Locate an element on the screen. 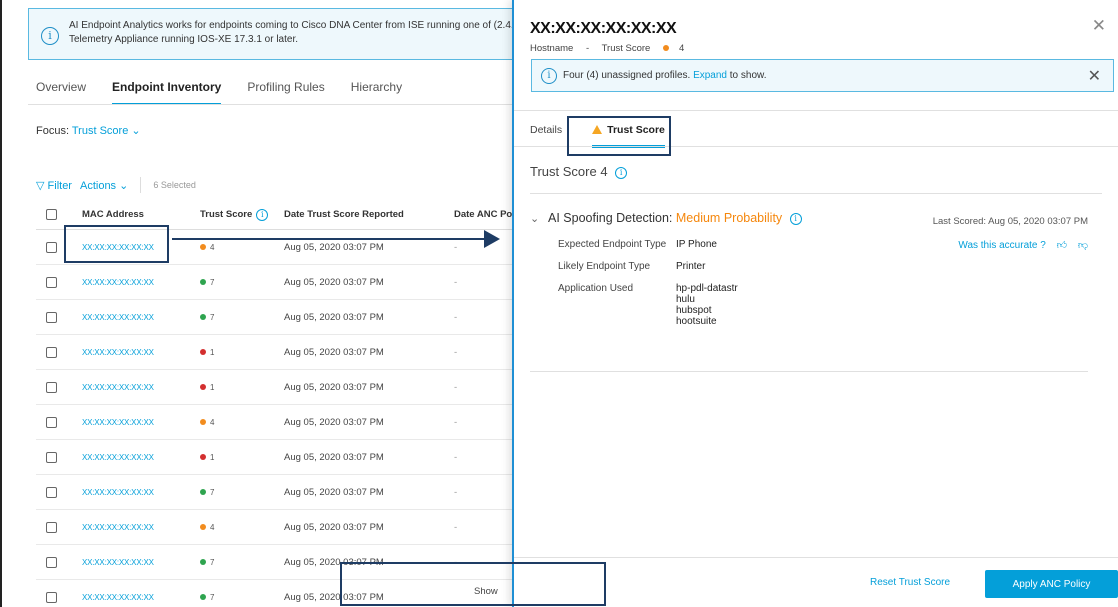  drawer-footer: Reset Trust Score Apply ANC Policy is located at coordinates (816, 582).